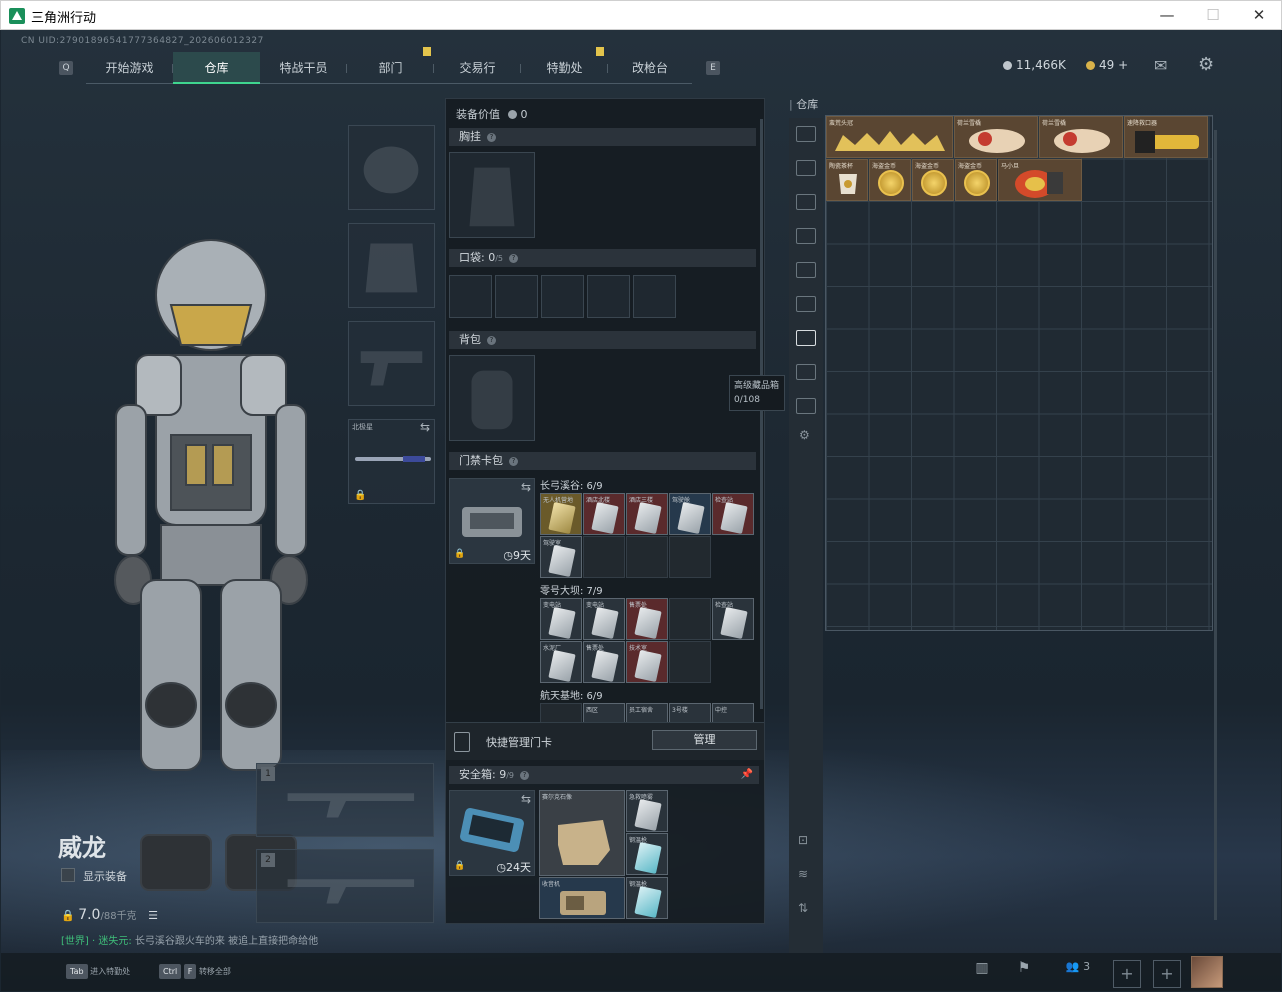 The width and height of the screenshot is (1282, 992). Describe the element at coordinates (803, 840) in the screenshot. I see `warehouse-sort-icon: ⊡` at that location.